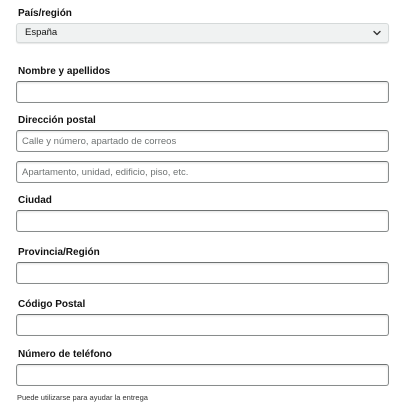  Describe the element at coordinates (202, 375) in the screenshot. I see `phone-input` at that location.